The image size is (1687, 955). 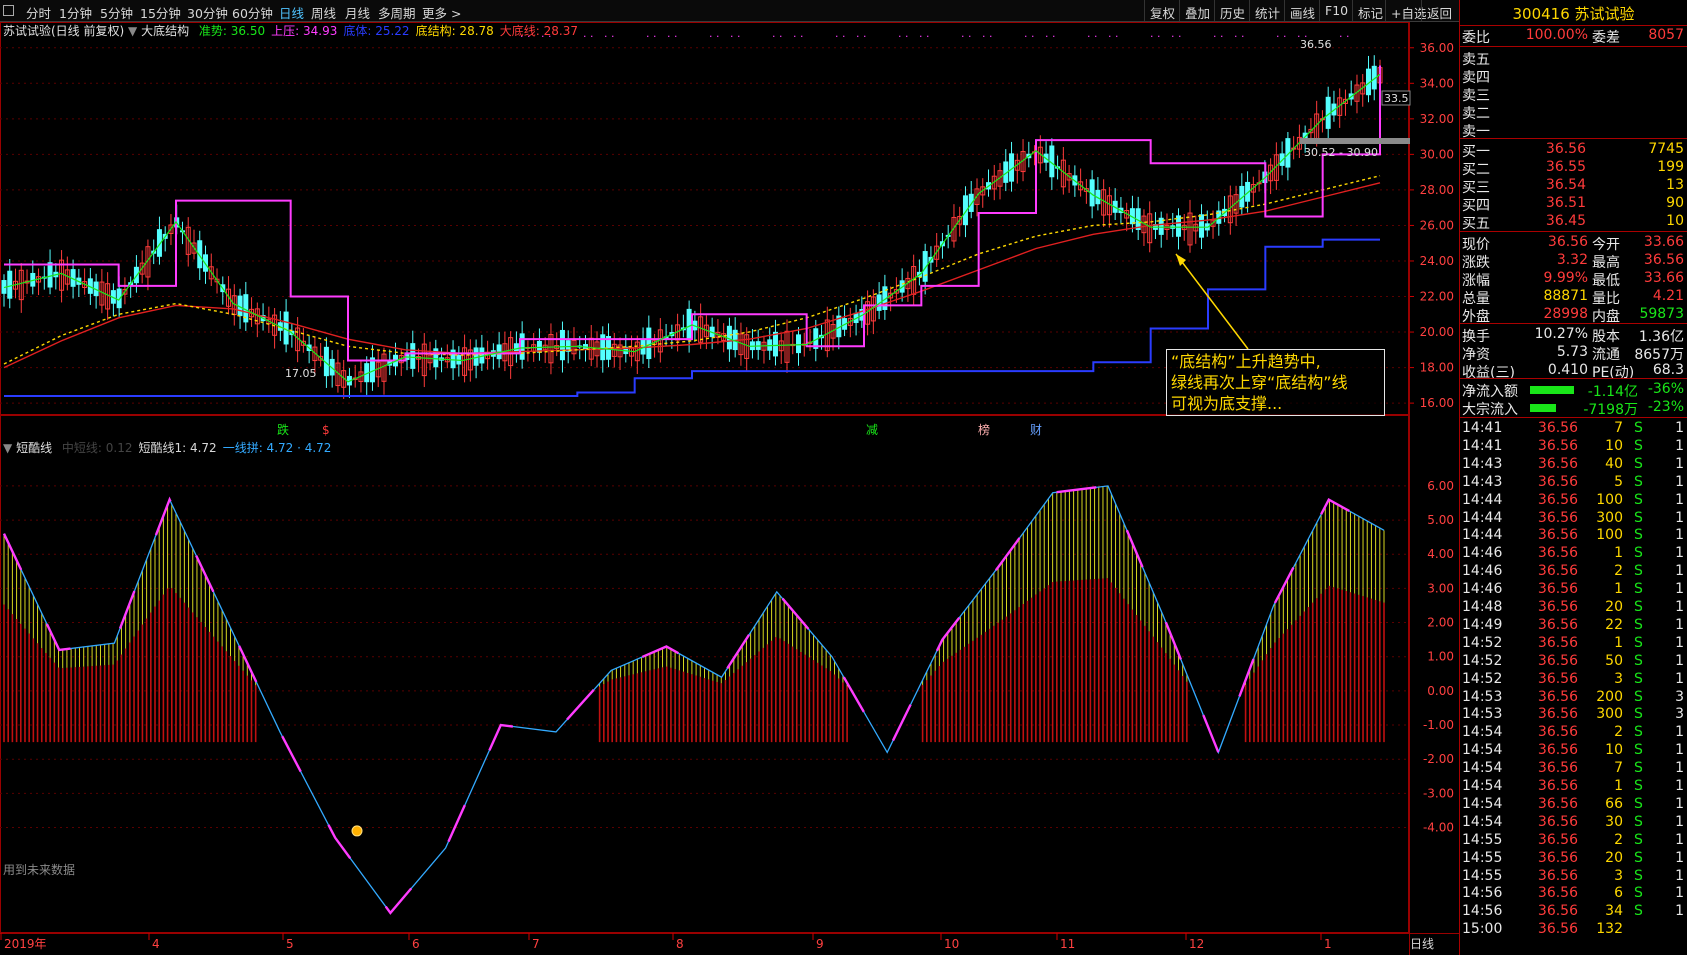 I want to click on stats-button: 统计, so click(x=1267, y=10).